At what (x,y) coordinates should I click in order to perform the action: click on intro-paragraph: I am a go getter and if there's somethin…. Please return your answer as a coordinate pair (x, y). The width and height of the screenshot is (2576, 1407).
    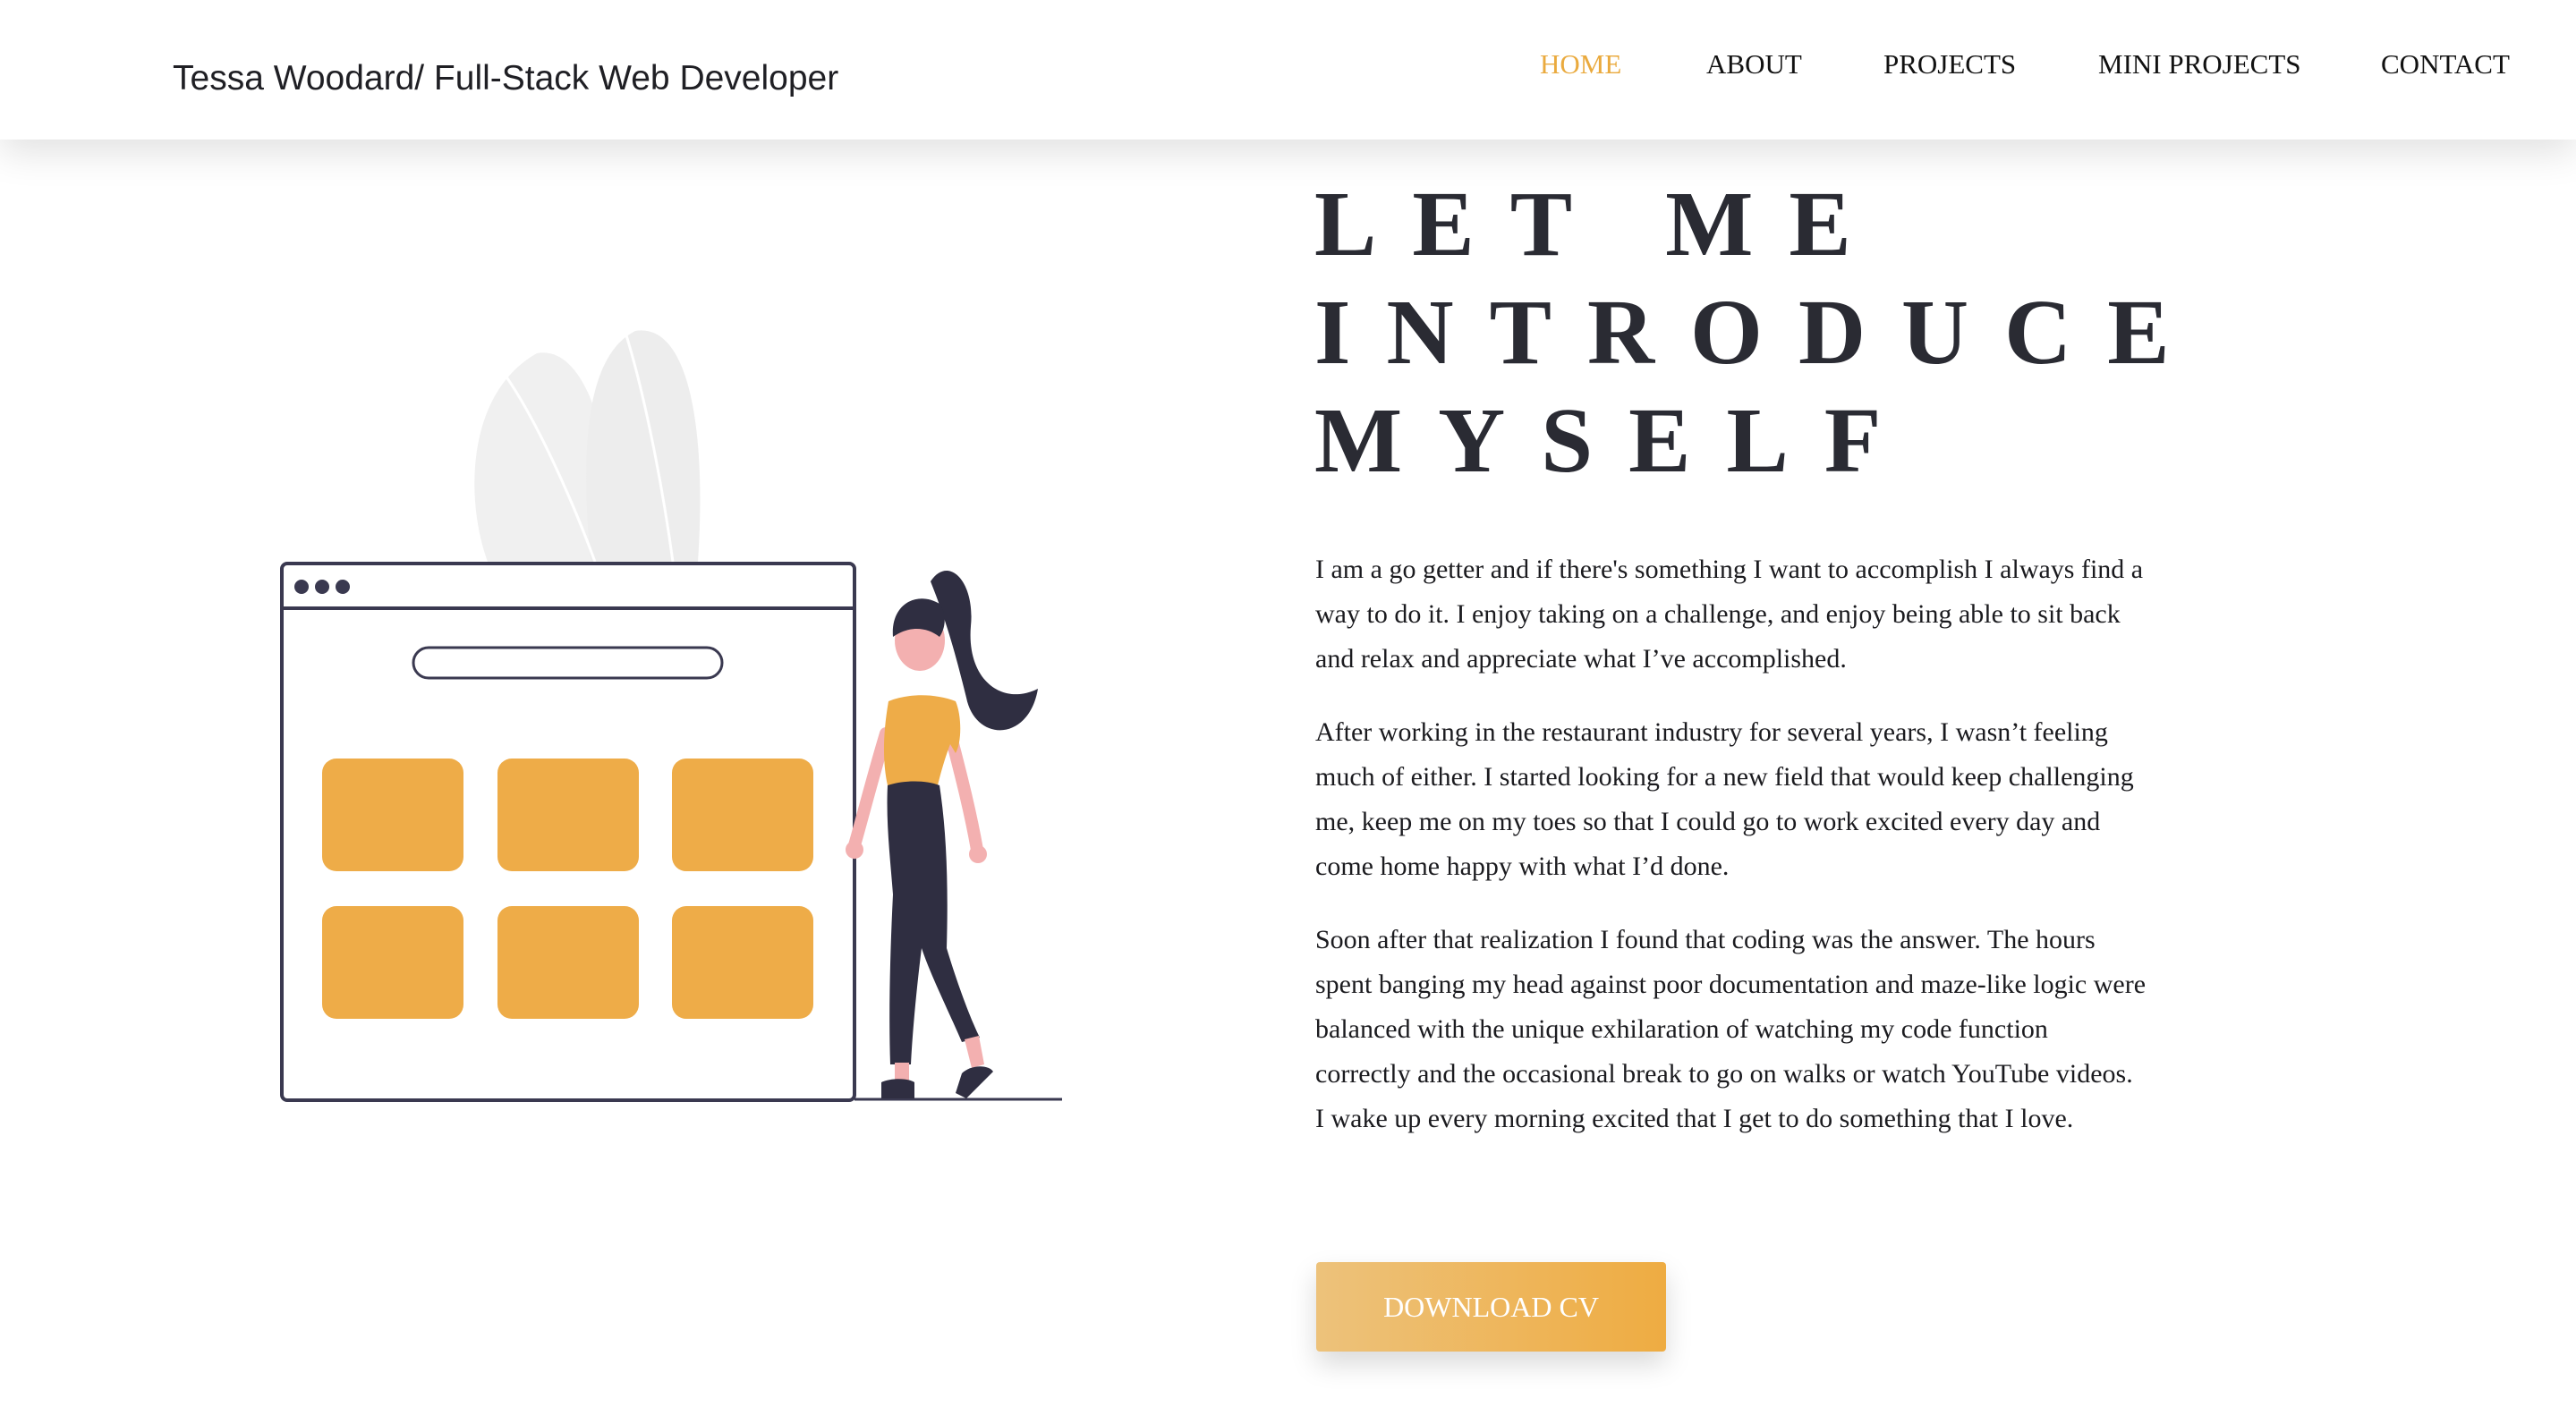
    Looking at the image, I should click on (1729, 614).